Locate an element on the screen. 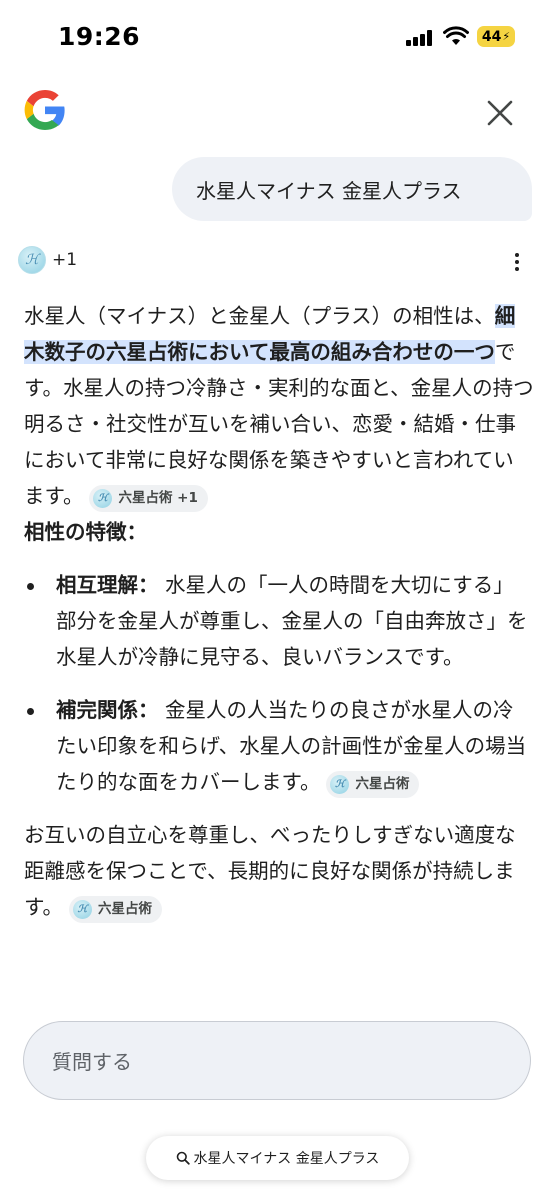 The image size is (555, 1200). answer-text: 水星人（マイナス）と金星人（プラス）の相性は、 is located at coordinates (259, 316).